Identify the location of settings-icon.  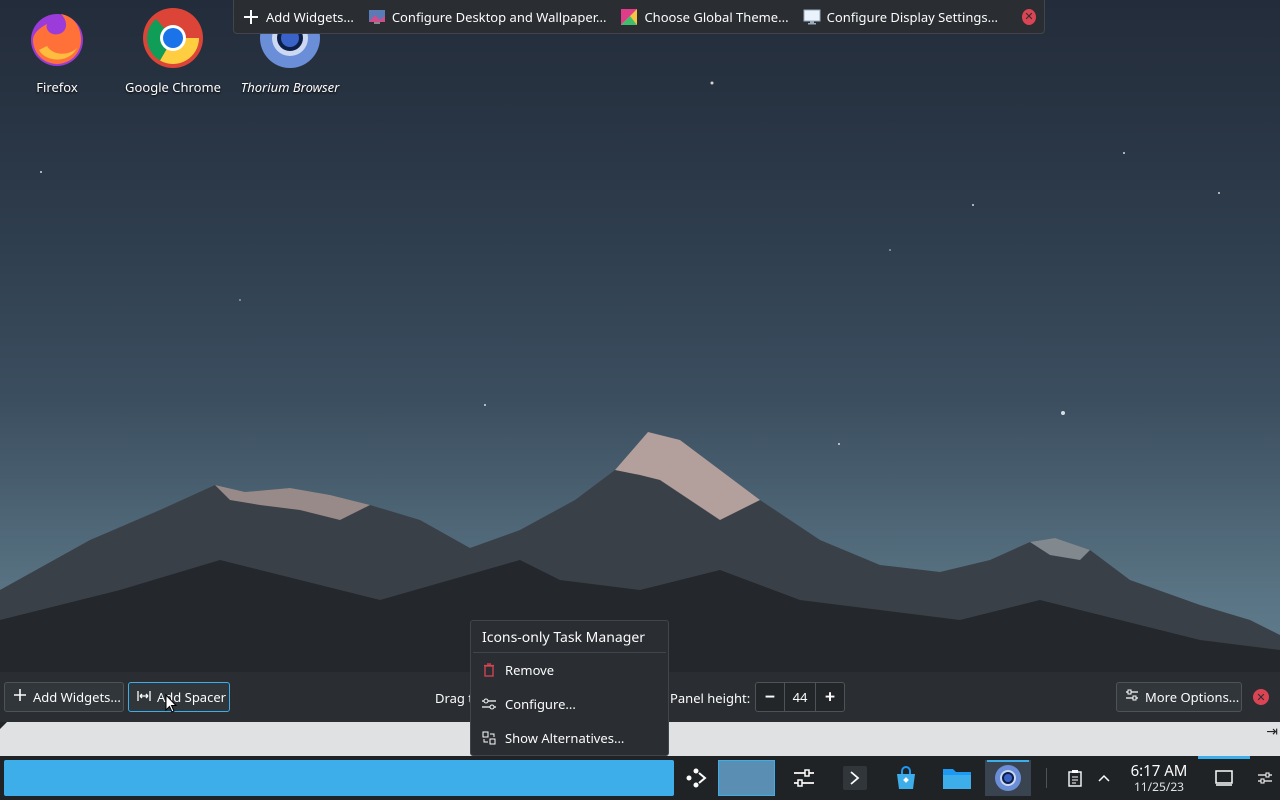
(804, 778).